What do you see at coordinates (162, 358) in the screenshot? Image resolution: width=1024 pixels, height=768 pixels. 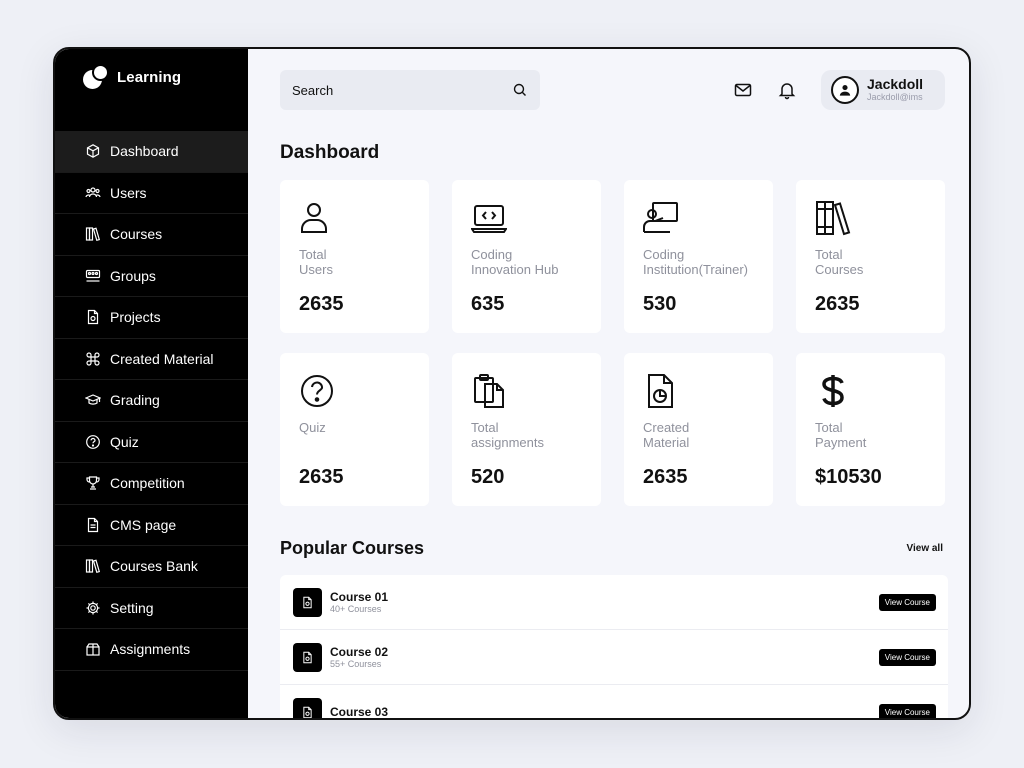 I see `sidebar-item-label: Created Material` at bounding box center [162, 358].